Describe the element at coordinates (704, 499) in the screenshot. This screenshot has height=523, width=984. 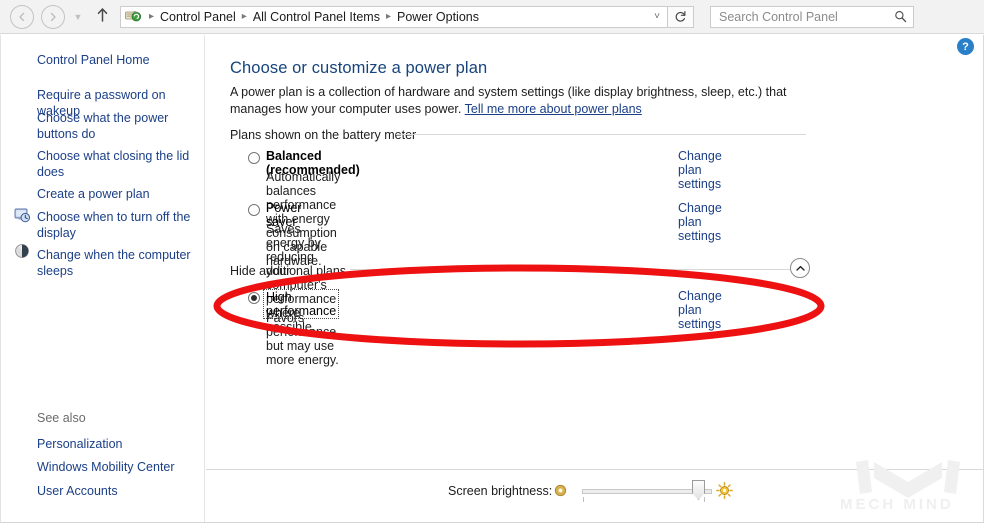
I see `brightness-tick-max` at that location.